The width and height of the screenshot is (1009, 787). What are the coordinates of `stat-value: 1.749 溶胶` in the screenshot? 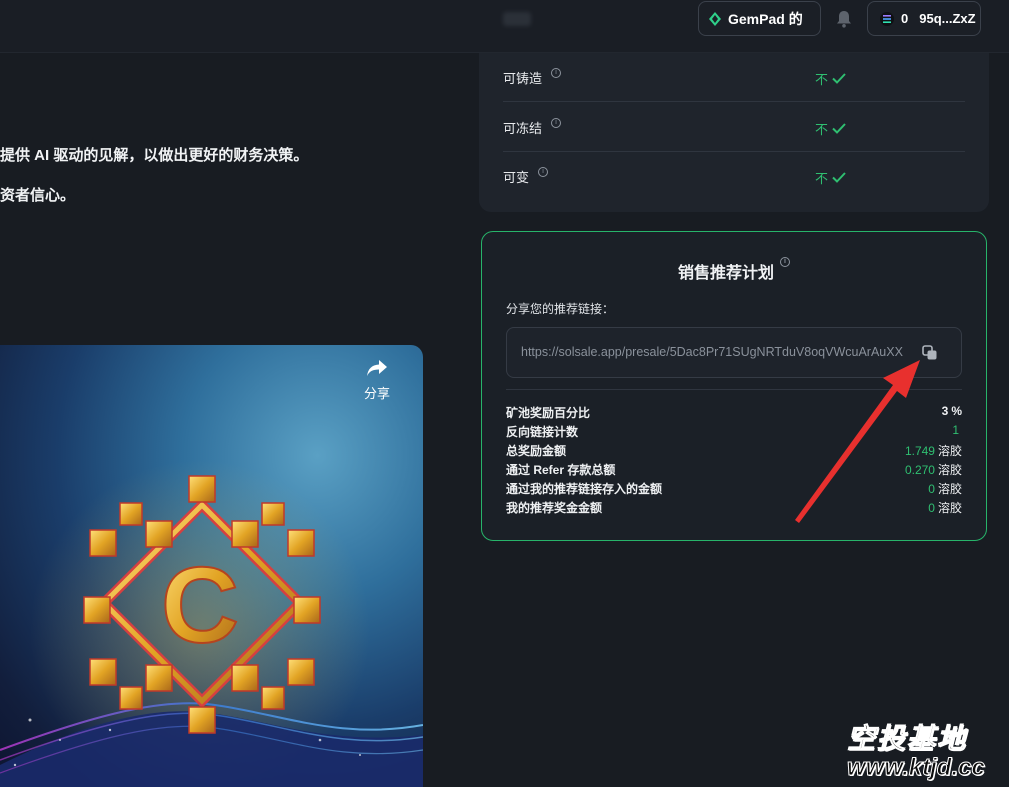 It's located at (933, 451).